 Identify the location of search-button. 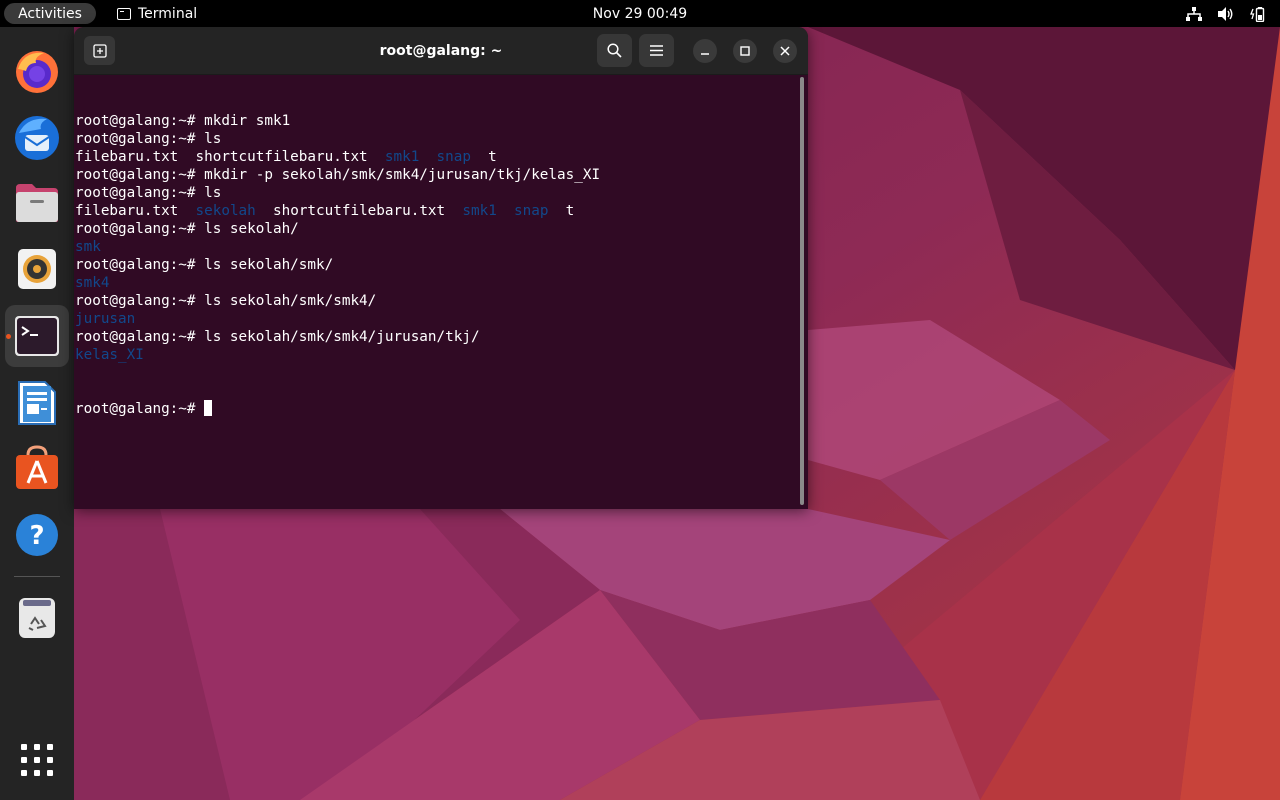
(614, 50).